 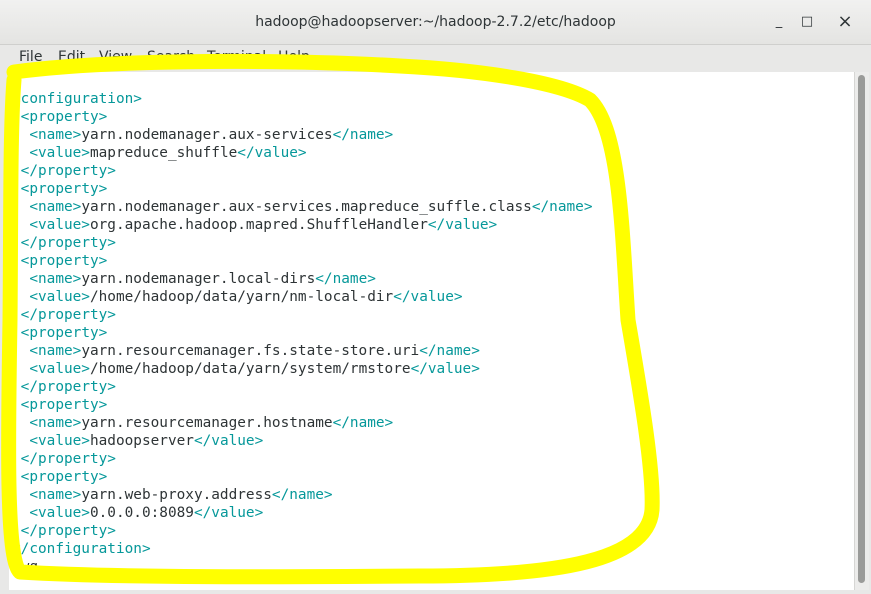 What do you see at coordinates (176, 495) in the screenshot?
I see `xml-text: yarn.web-proxy.address` at bounding box center [176, 495].